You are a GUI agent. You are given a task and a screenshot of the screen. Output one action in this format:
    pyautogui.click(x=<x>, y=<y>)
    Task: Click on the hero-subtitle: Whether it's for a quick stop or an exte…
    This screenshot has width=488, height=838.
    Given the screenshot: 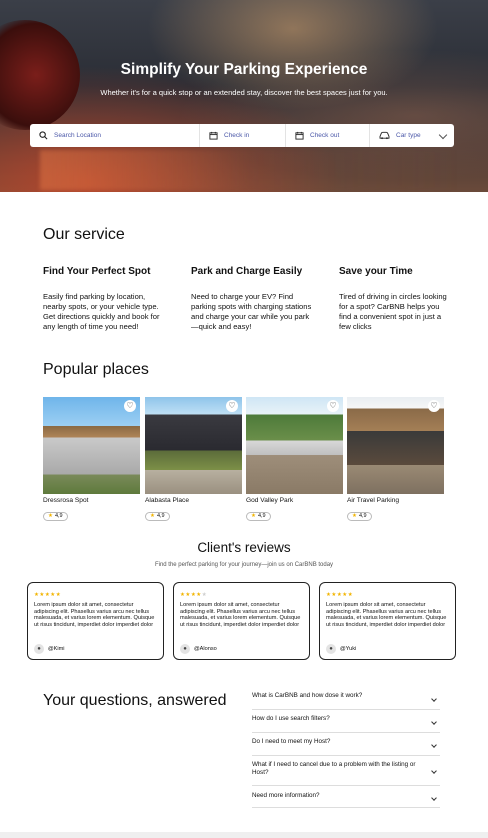 What is the action you would take?
    pyautogui.click(x=244, y=92)
    